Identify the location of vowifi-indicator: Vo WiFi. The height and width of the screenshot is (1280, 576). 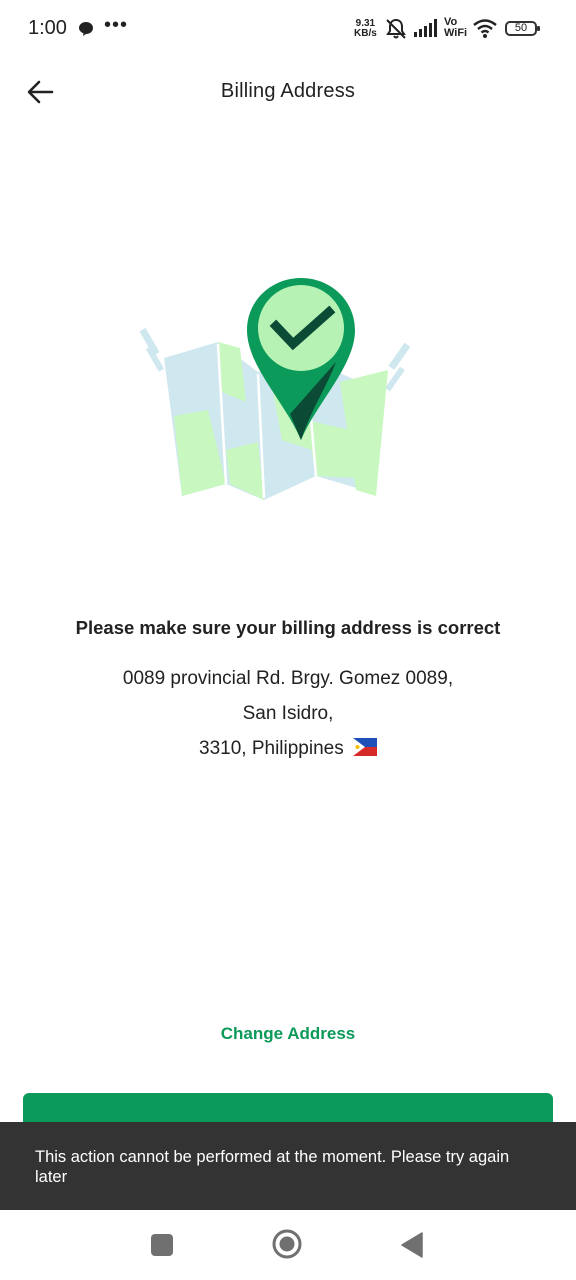
(455, 28).